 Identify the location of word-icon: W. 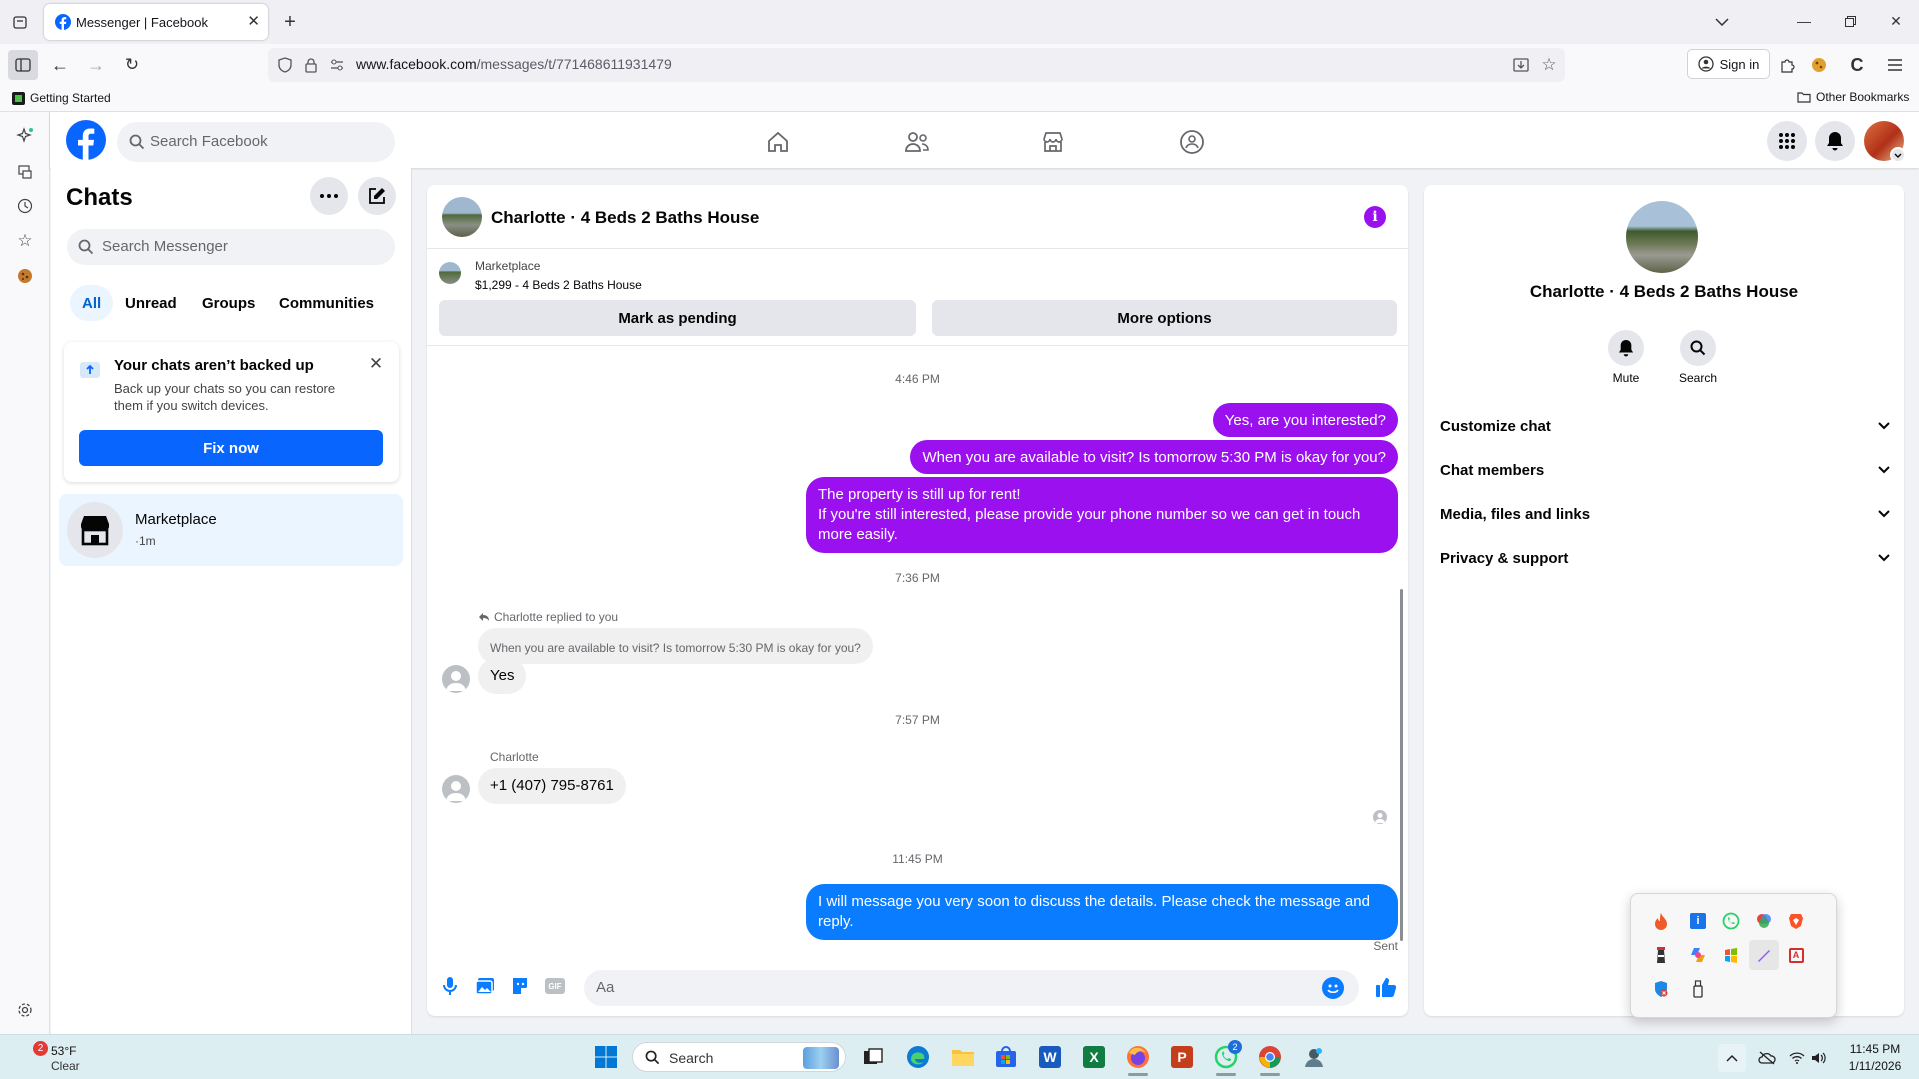
(1050, 1057).